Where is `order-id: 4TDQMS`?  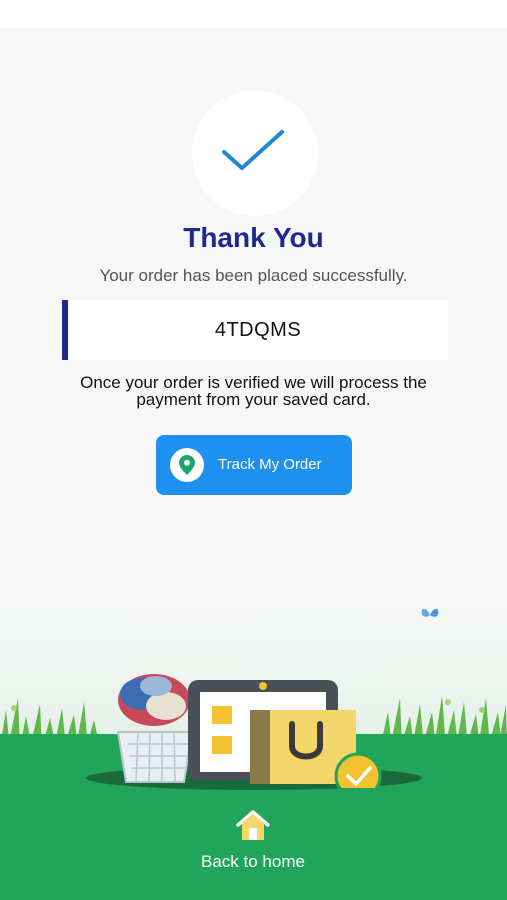 order-id: 4TDQMS is located at coordinates (258, 329).